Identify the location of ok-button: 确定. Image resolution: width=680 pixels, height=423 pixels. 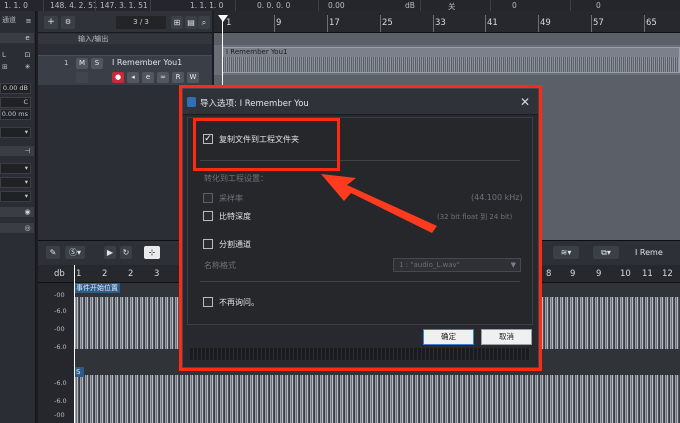
(448, 337).